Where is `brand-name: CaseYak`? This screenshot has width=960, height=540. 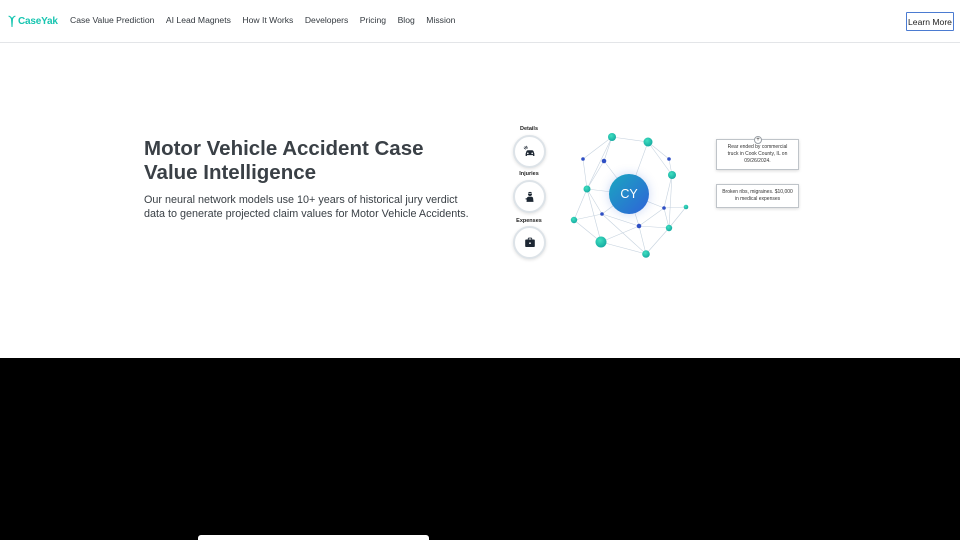 brand-name: CaseYak is located at coordinates (38, 21).